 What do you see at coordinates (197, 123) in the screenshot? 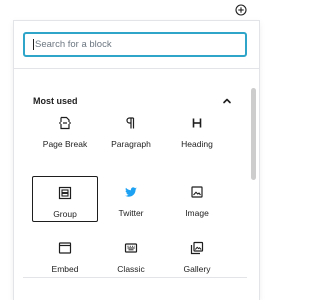
I see `heading-icon` at bounding box center [197, 123].